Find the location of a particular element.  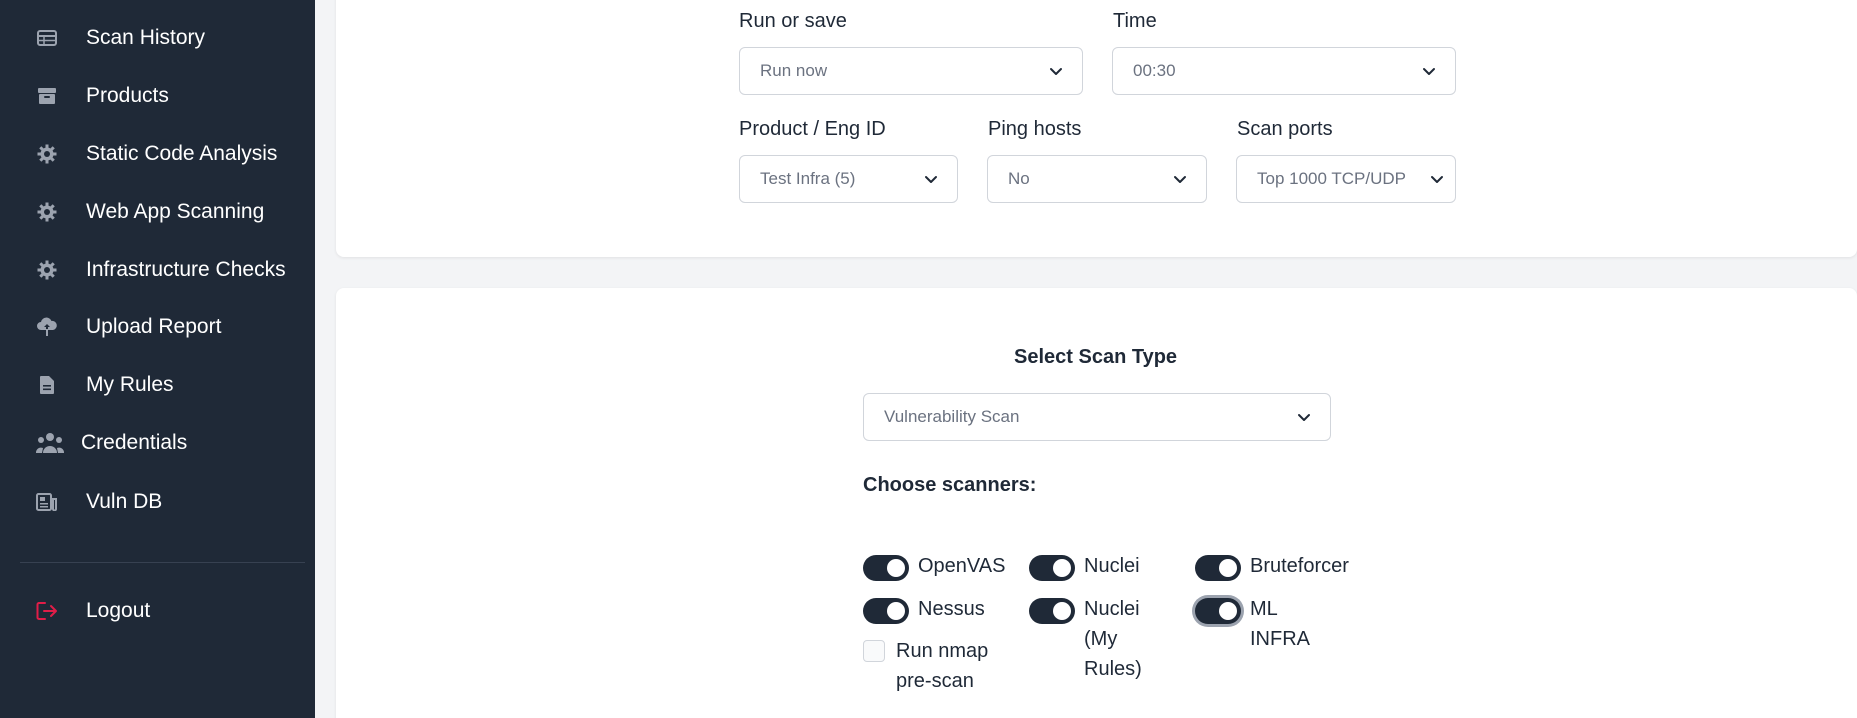

run-or-save-select: Run now is located at coordinates (911, 71).